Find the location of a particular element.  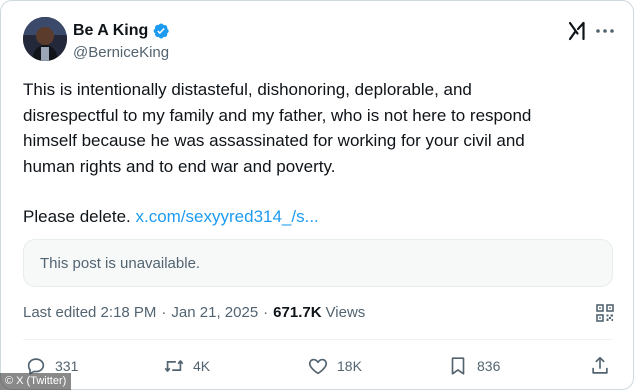

actions-divider is located at coordinates (318, 339).